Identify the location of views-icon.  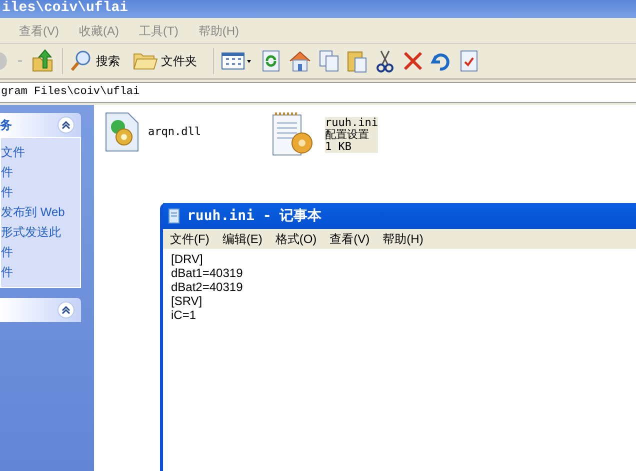
(237, 61).